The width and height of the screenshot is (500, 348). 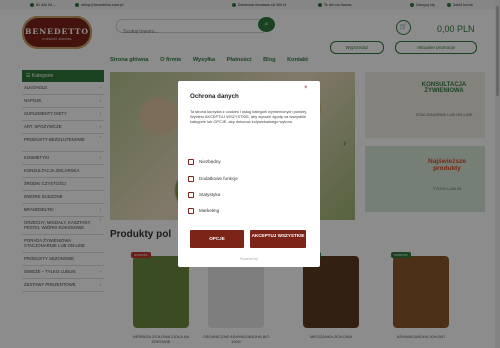 I want to click on option-functional: Dodatkowe funkcje, so click(x=213, y=179).